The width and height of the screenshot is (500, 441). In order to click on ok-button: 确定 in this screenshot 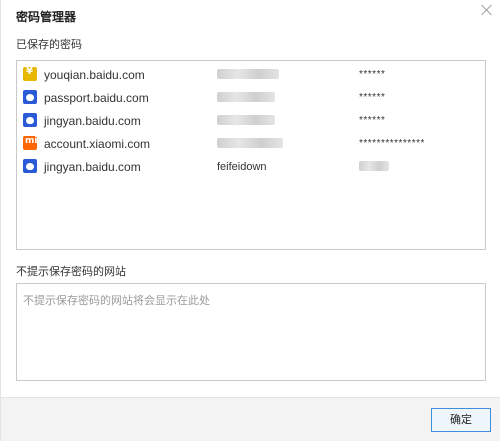, I will do `click(461, 420)`.